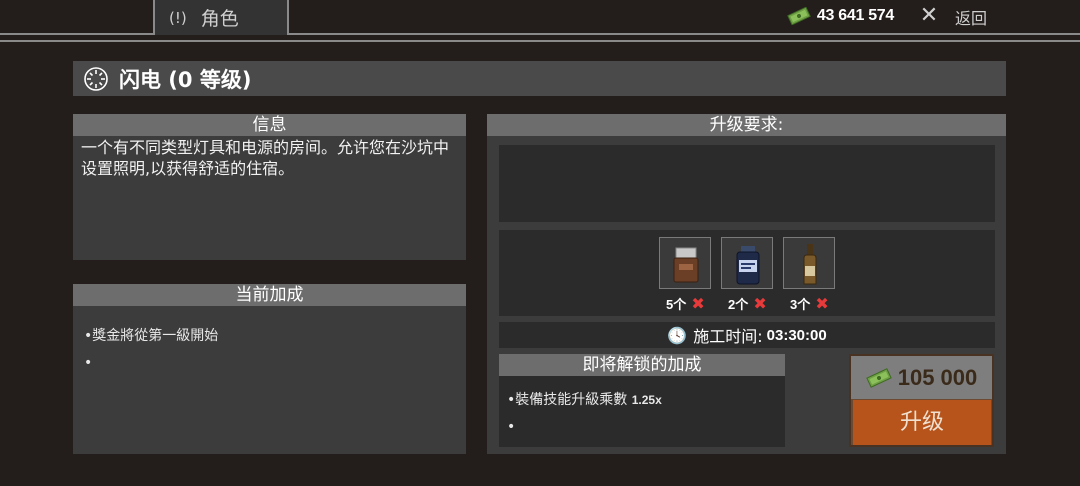 The width and height of the screenshot is (1080, 486). What do you see at coordinates (796, 335) in the screenshot?
I see `construction-time-value: 03:30:00` at bounding box center [796, 335].